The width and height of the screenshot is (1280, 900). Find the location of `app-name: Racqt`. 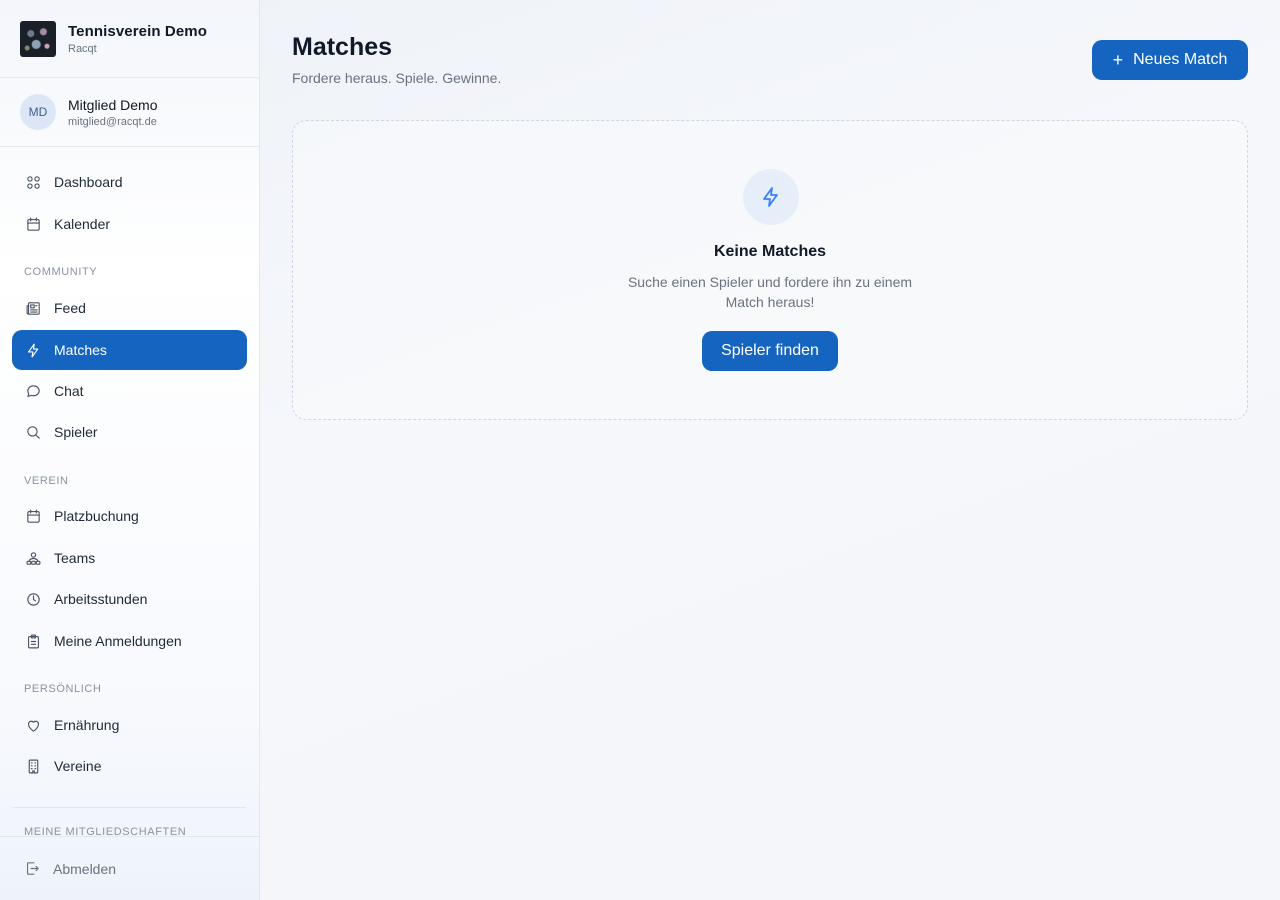

app-name: Racqt is located at coordinates (82, 48).